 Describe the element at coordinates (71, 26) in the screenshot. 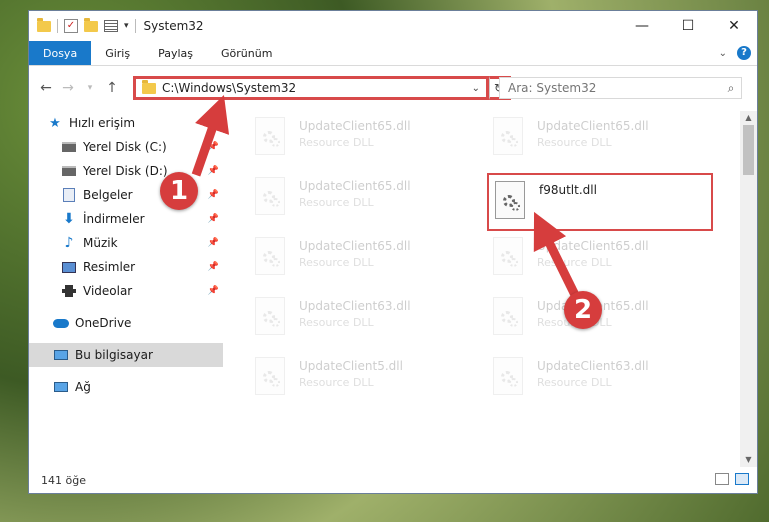

I see `properties-check-icon: ✓` at that location.